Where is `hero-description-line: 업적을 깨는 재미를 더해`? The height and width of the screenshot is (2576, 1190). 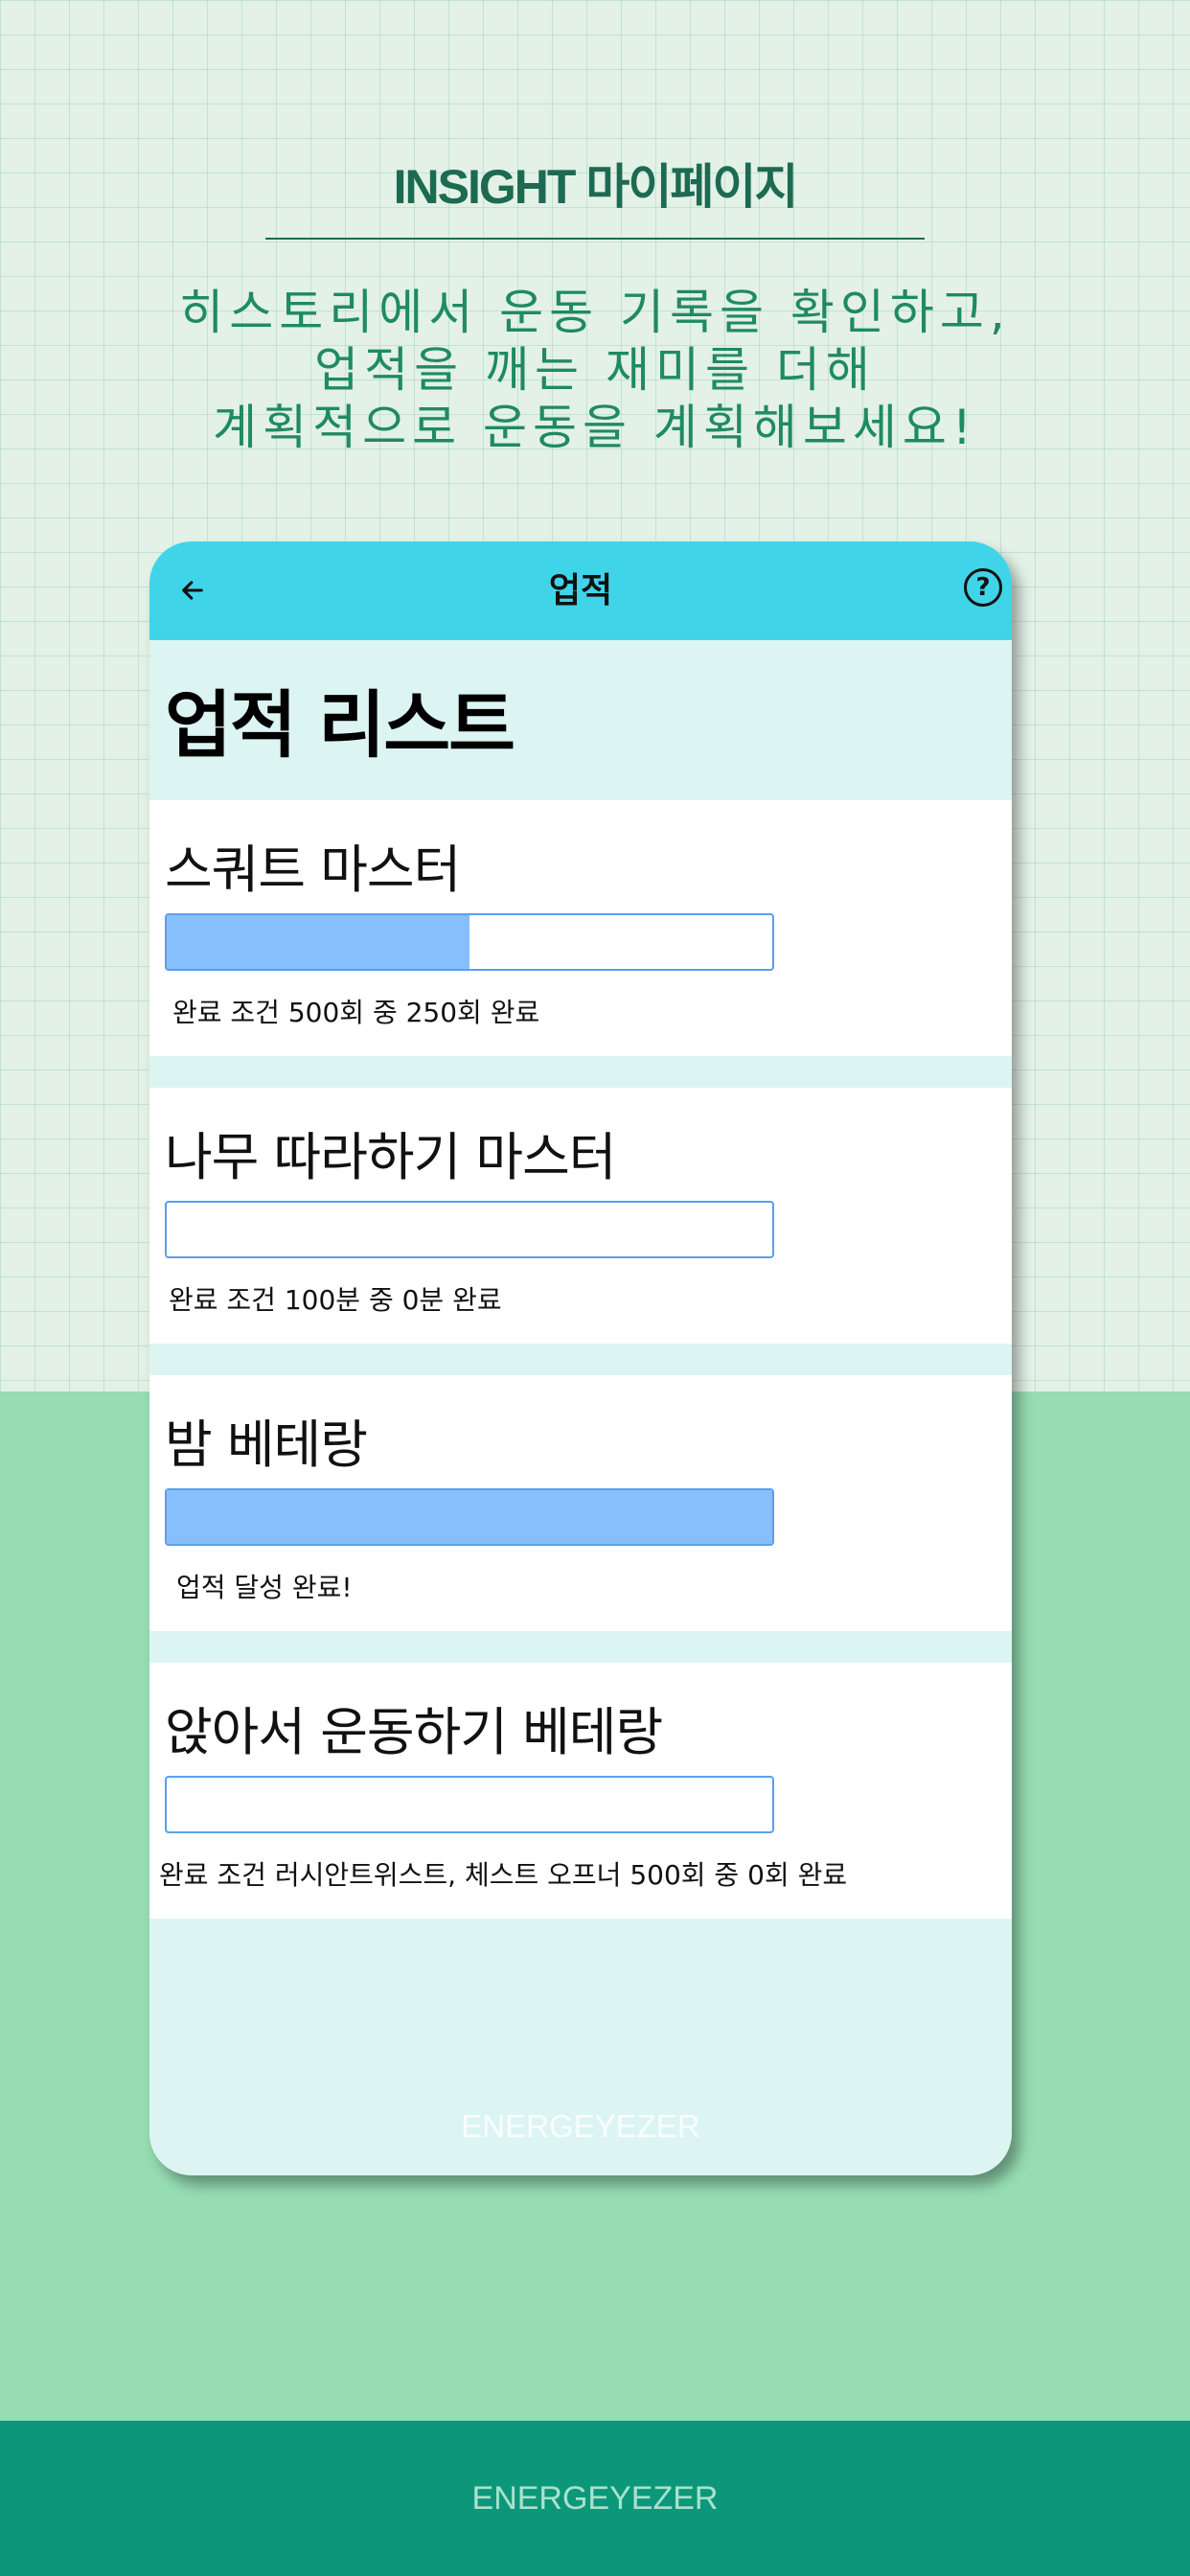 hero-description-line: 업적을 깨는 재미를 더해 is located at coordinates (595, 370).